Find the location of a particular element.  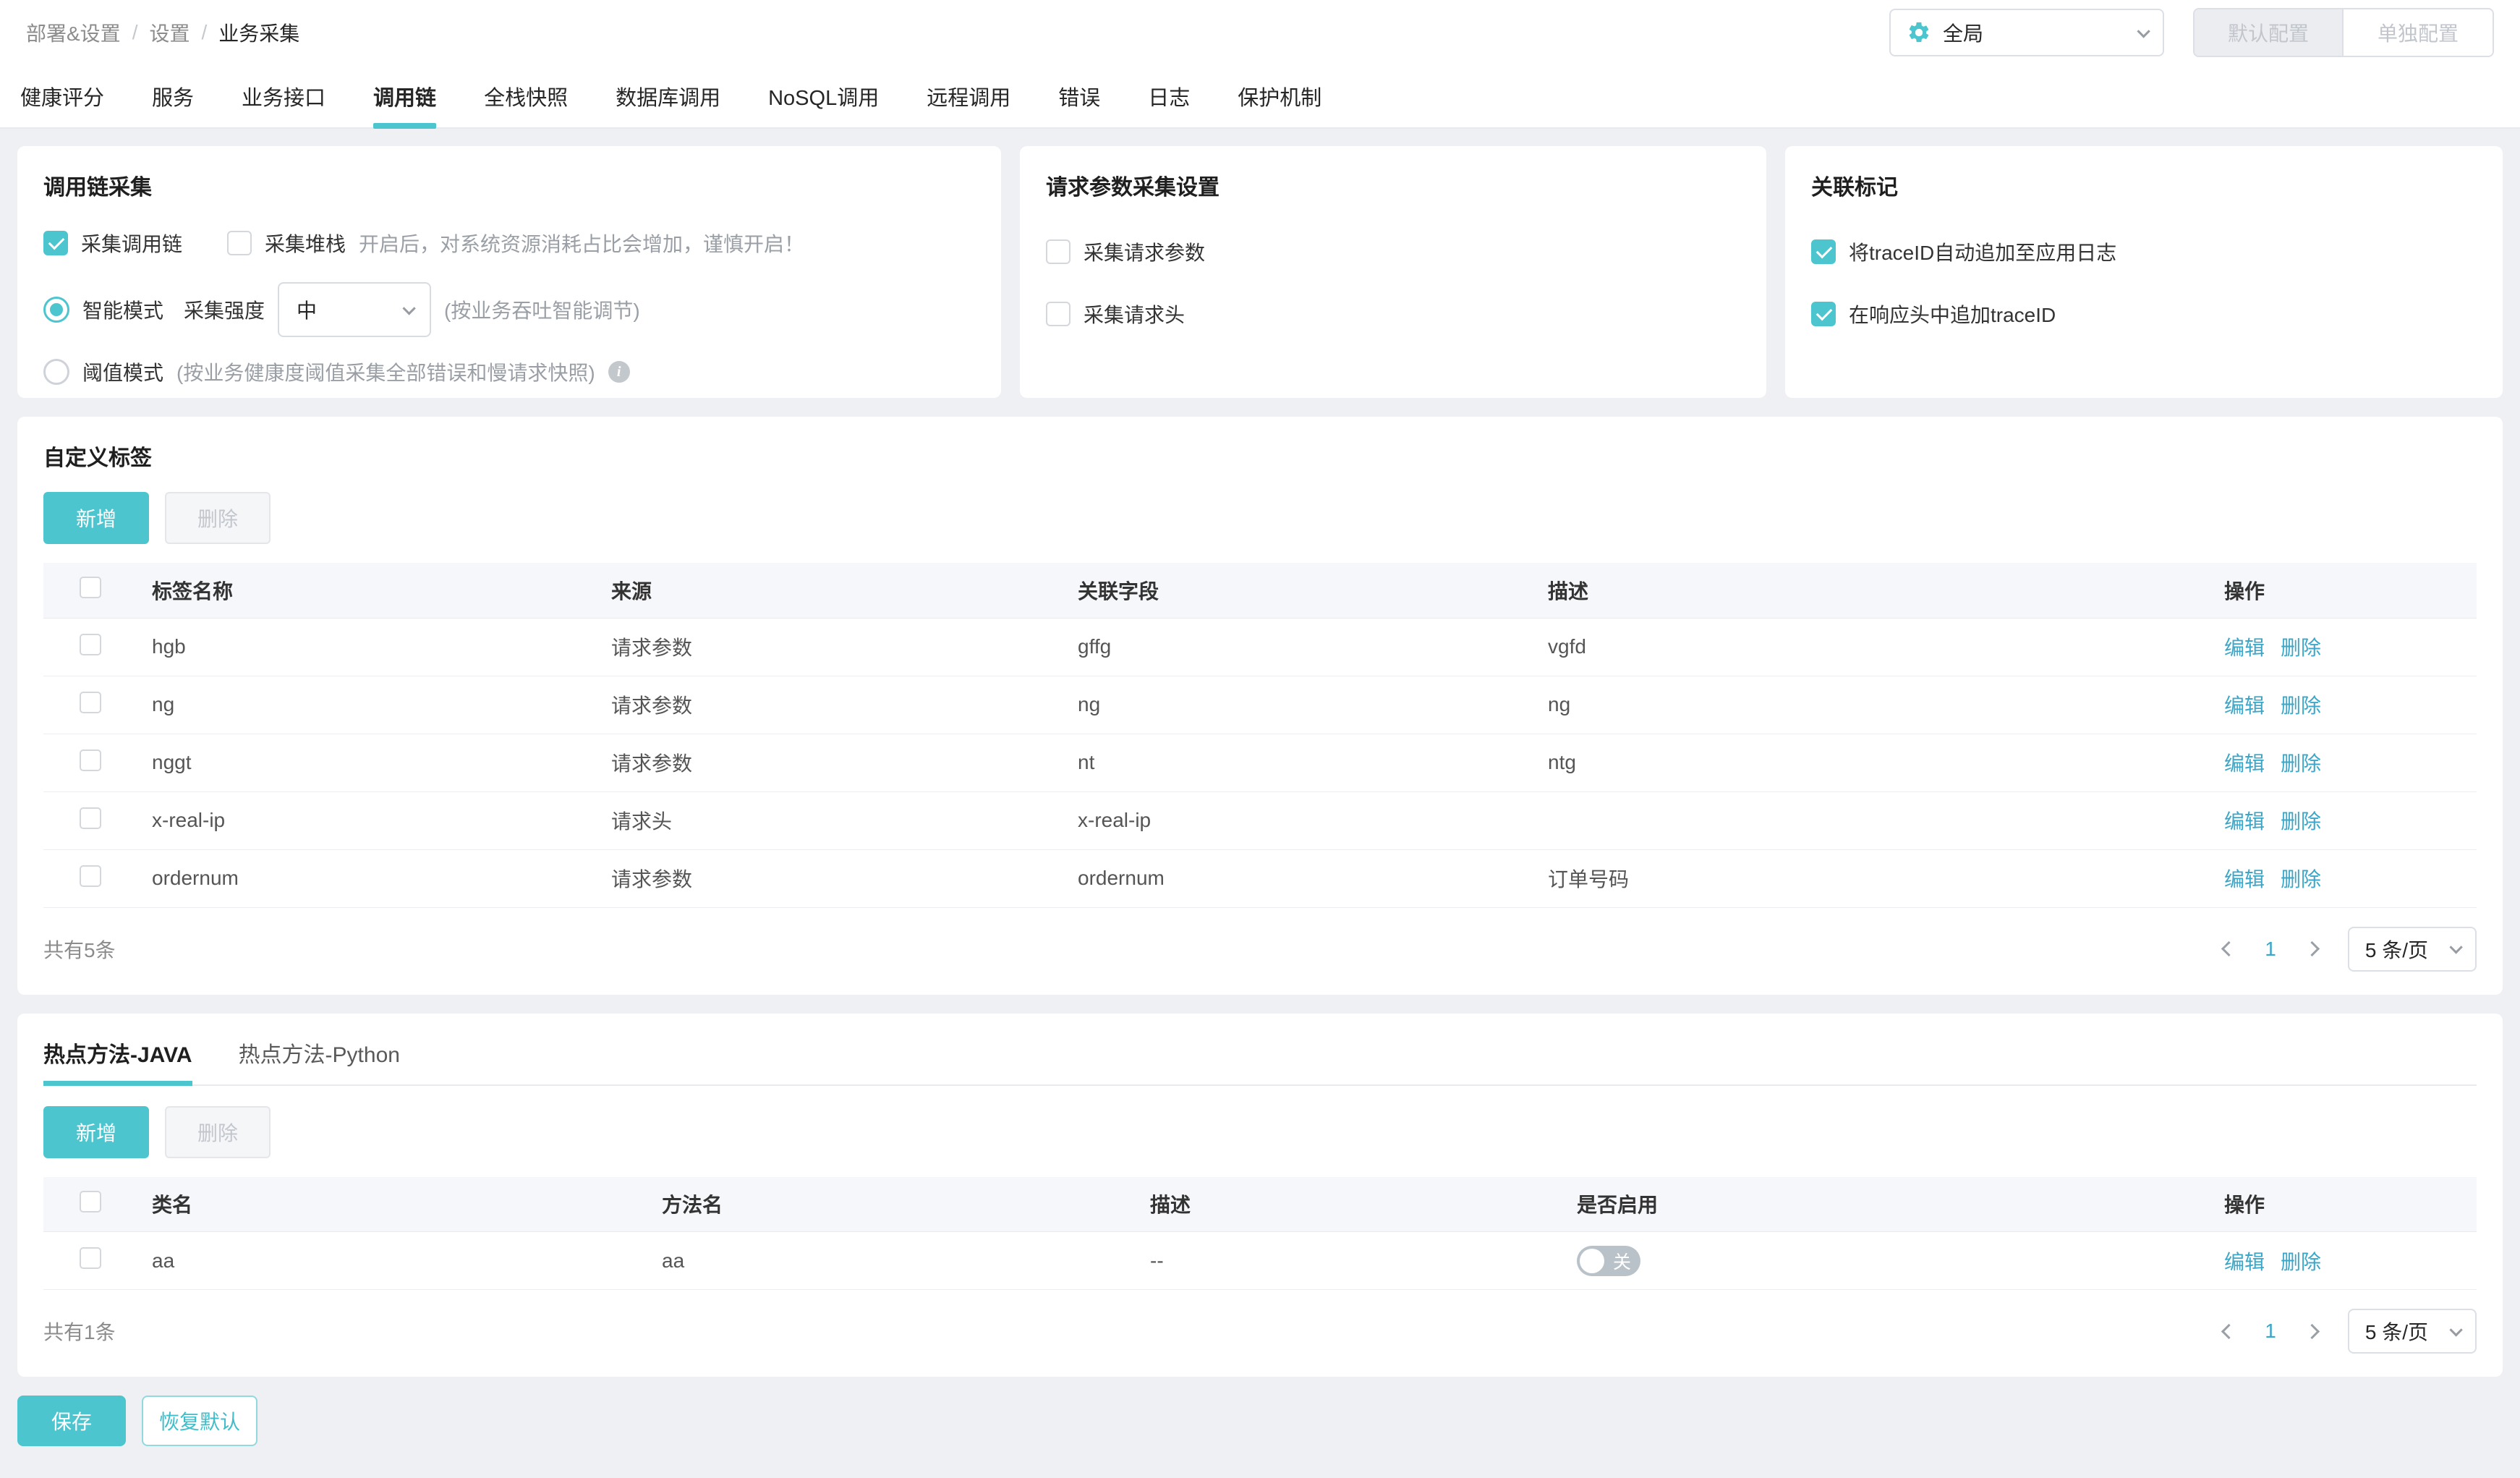

hot-methods-actions: 新增 删除 is located at coordinates (1260, 1131).